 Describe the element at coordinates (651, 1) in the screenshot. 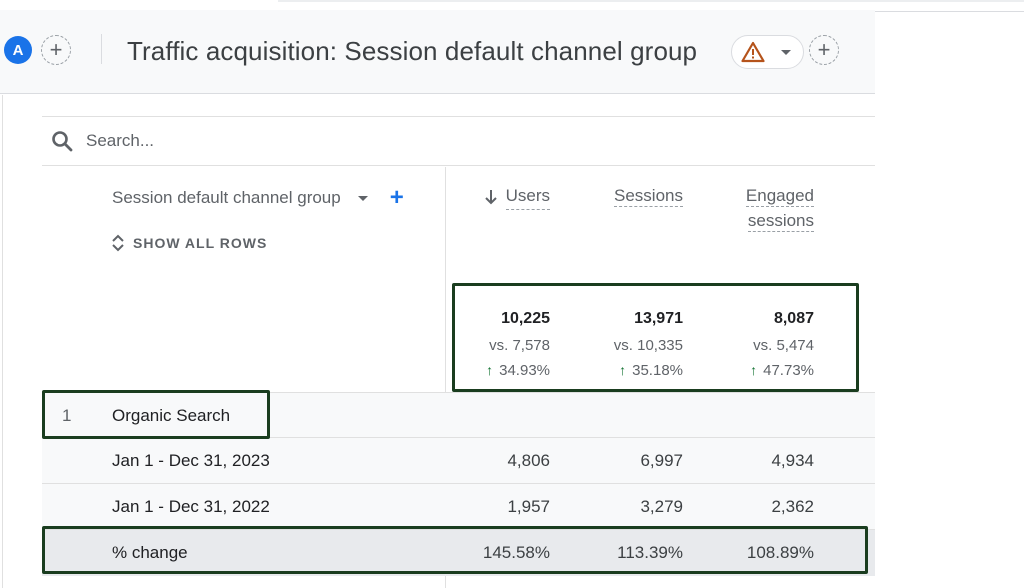

I see `top-strip` at that location.